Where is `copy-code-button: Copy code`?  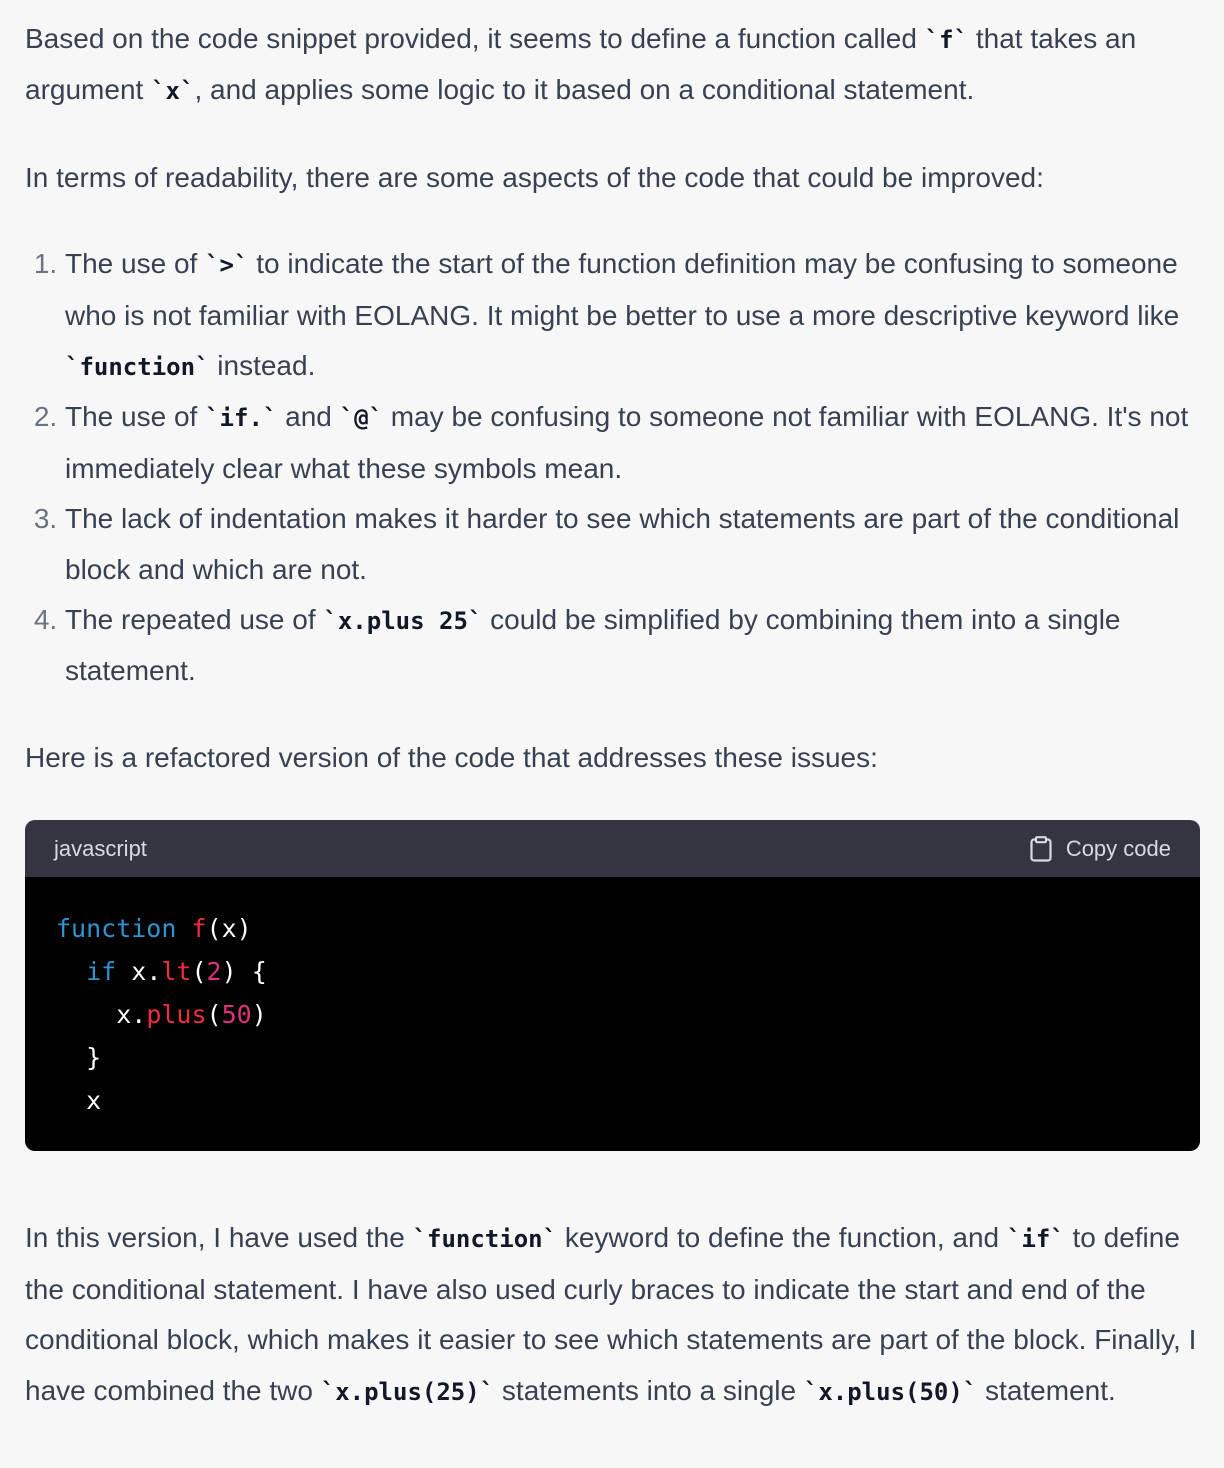 copy-code-button: Copy code is located at coordinates (1100, 848).